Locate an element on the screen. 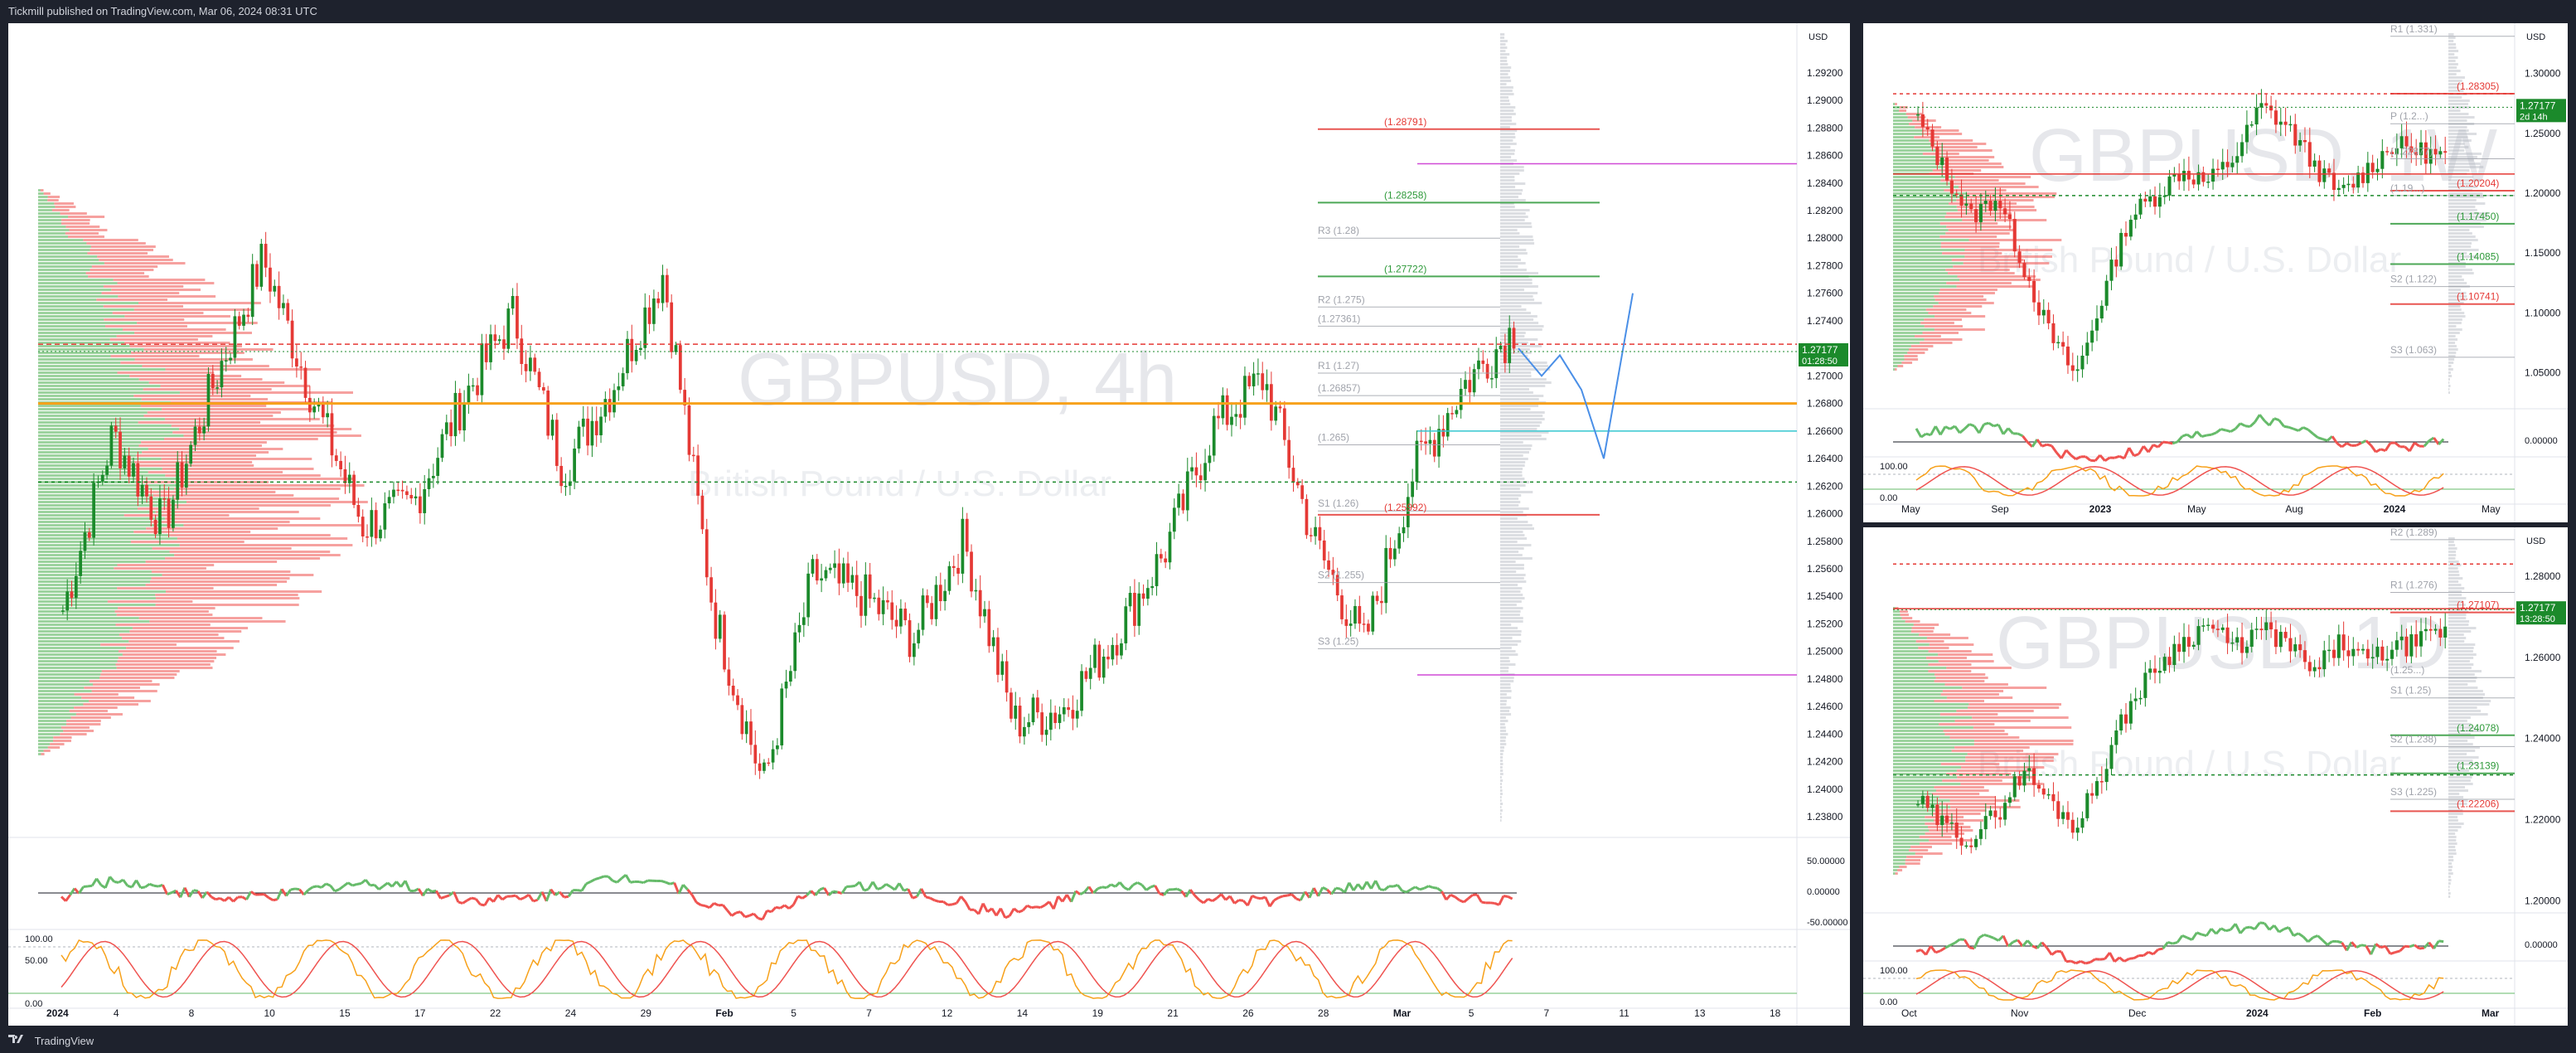 The image size is (2576, 1053). subtitle-watermark: British Pound / U.S. Dollar is located at coordinates (899, 483).